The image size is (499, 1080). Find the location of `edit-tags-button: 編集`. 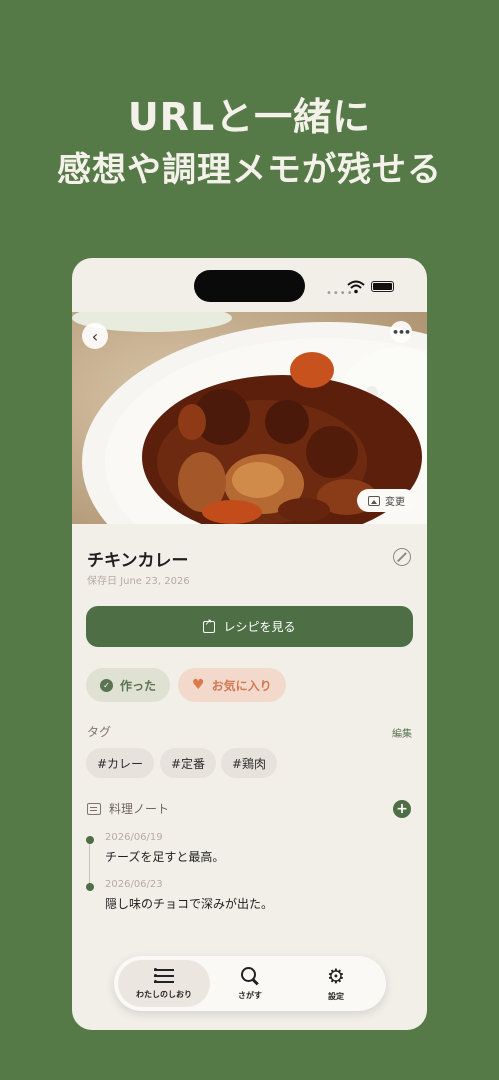

edit-tags-button: 編集 is located at coordinates (402, 732).